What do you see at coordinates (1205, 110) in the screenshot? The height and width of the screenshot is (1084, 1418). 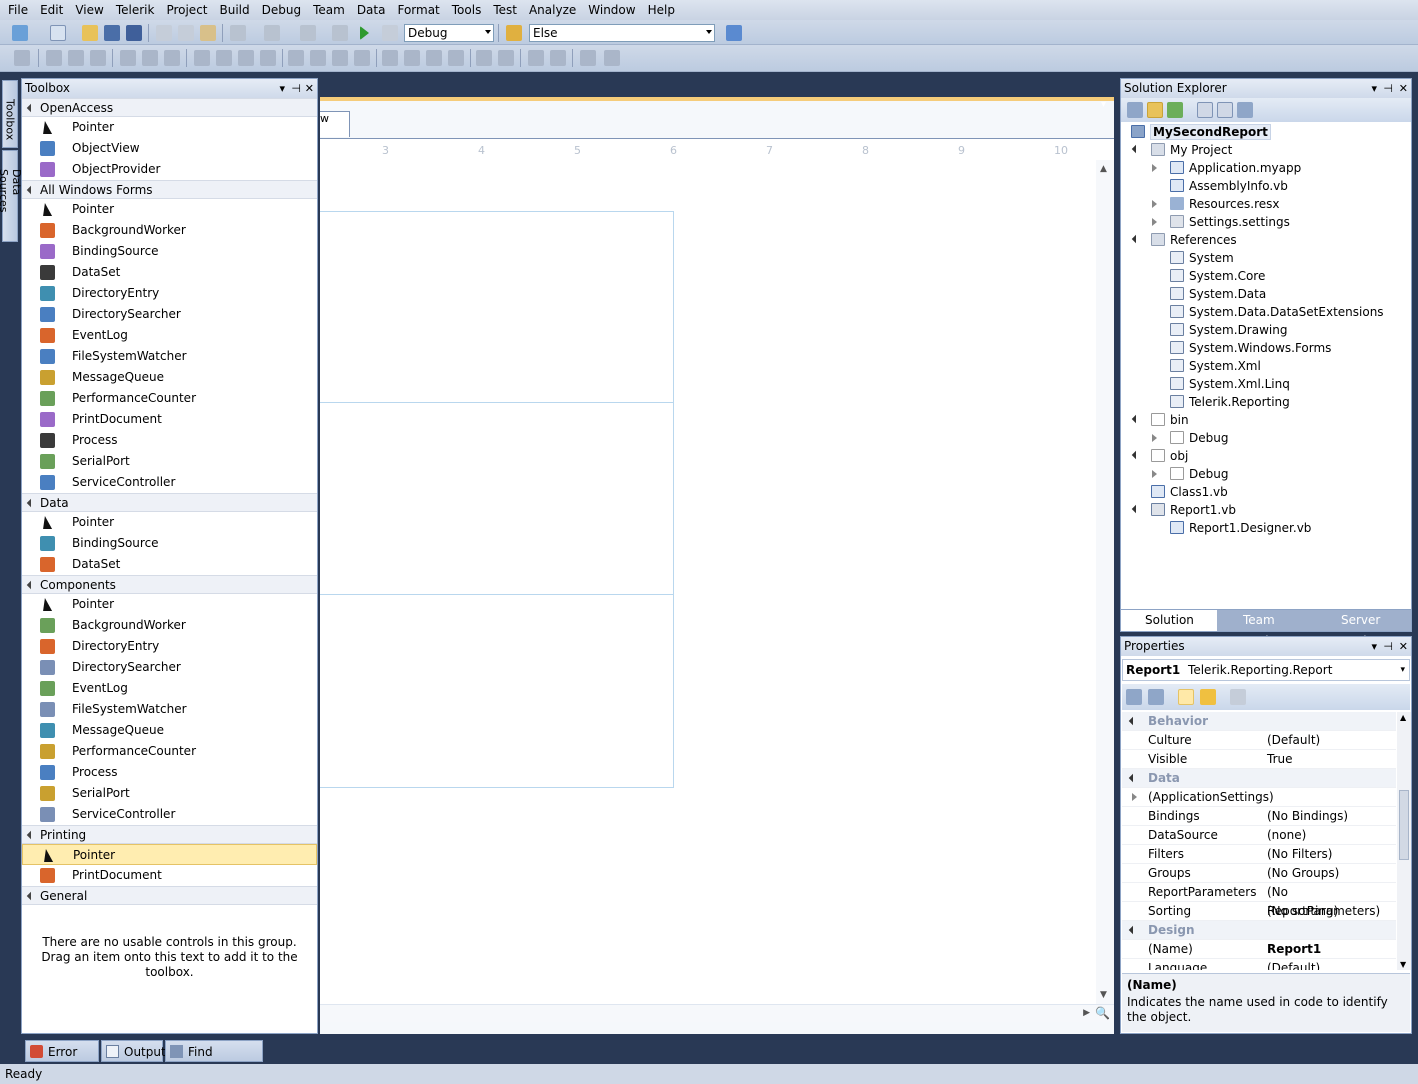 I see `view-code-icon` at bounding box center [1205, 110].